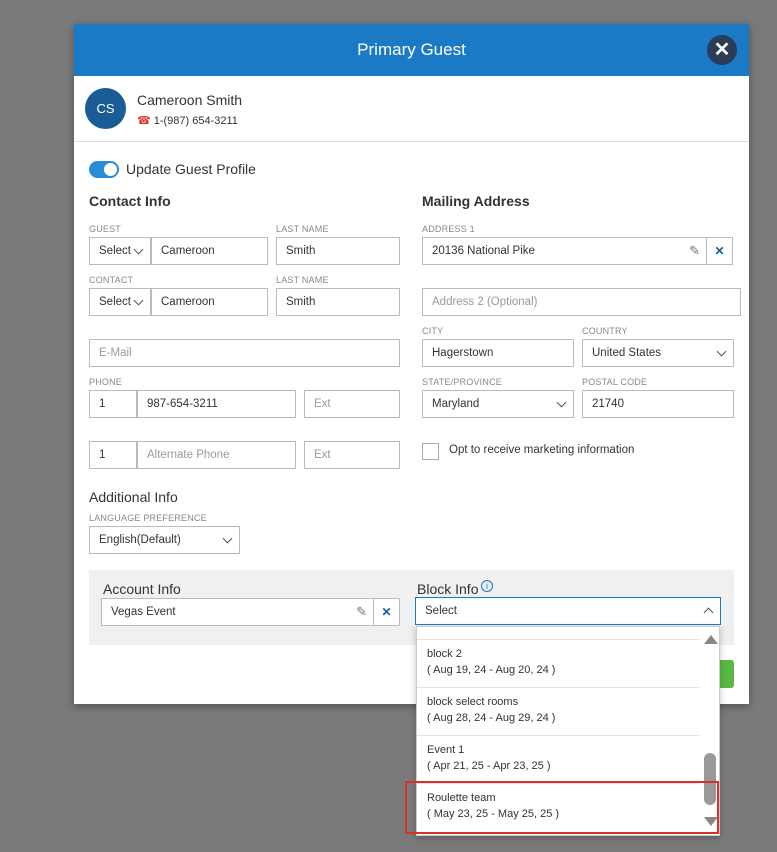 This screenshot has width=777, height=852. I want to click on scroll-up-icon, so click(711, 639).